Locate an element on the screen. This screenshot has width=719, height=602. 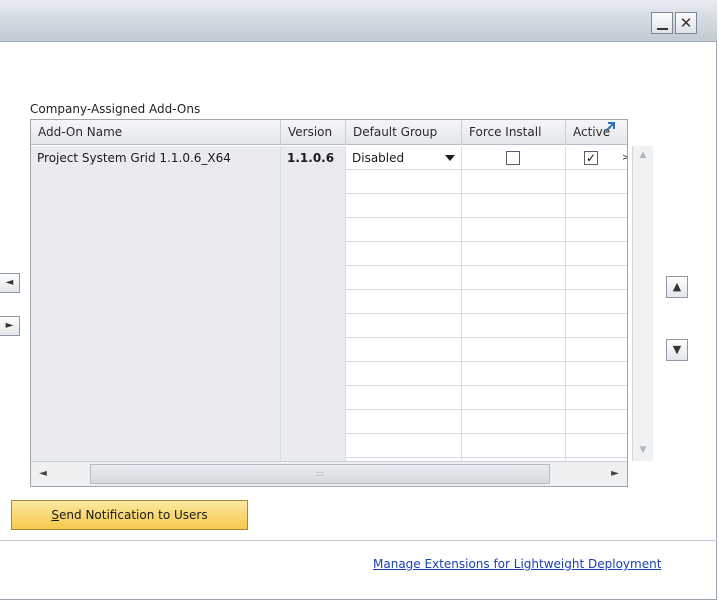
arrow-left-icon: ◄ is located at coordinates (9, 282).